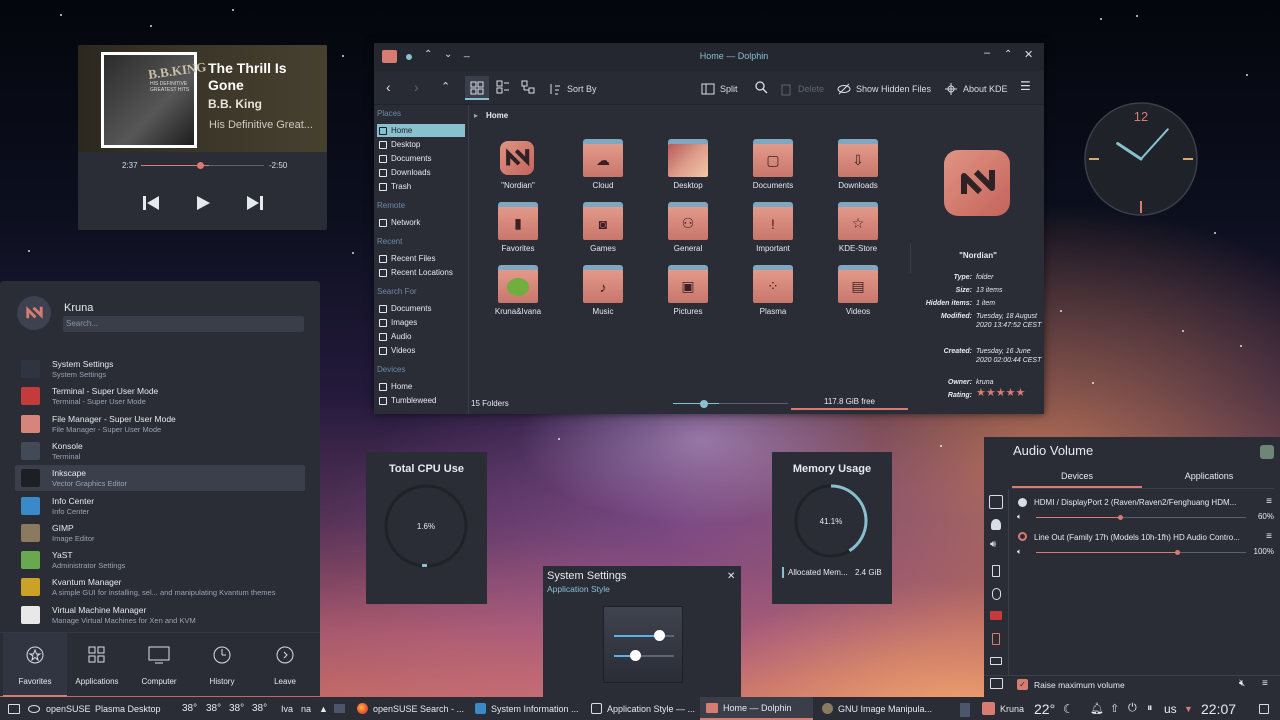 The width and height of the screenshot is (1280, 720). What do you see at coordinates (688, 227) in the screenshot?
I see `folder-item: ⚇ General` at bounding box center [688, 227].